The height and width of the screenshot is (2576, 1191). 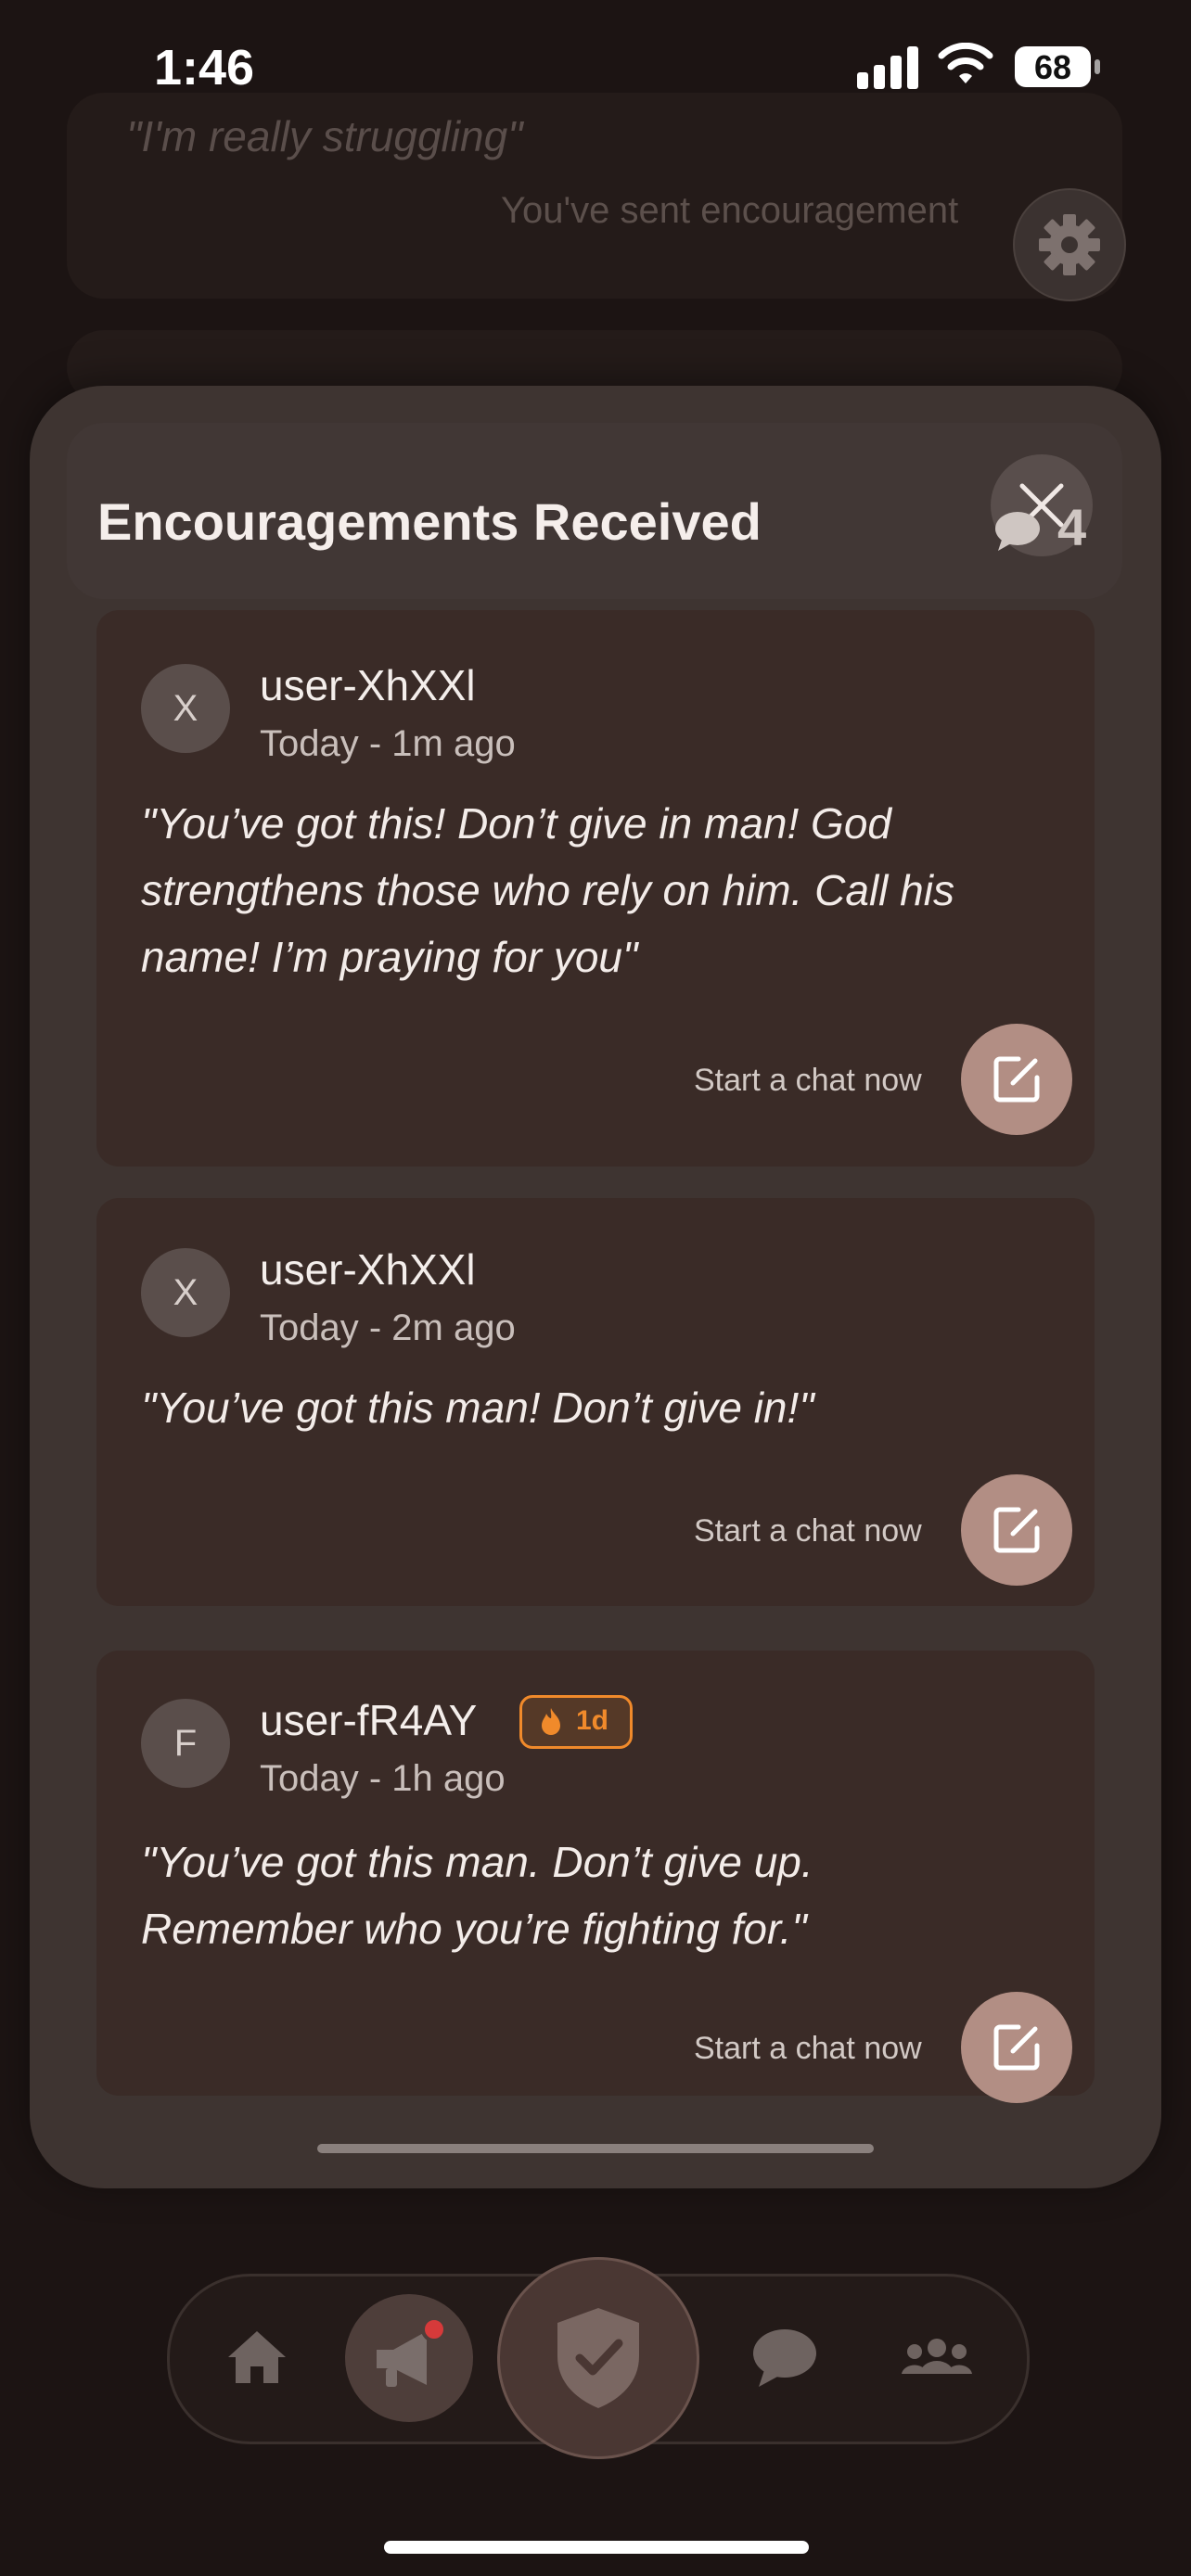 What do you see at coordinates (429, 521) in the screenshot?
I see `sheet-title: Encouragements Received` at bounding box center [429, 521].